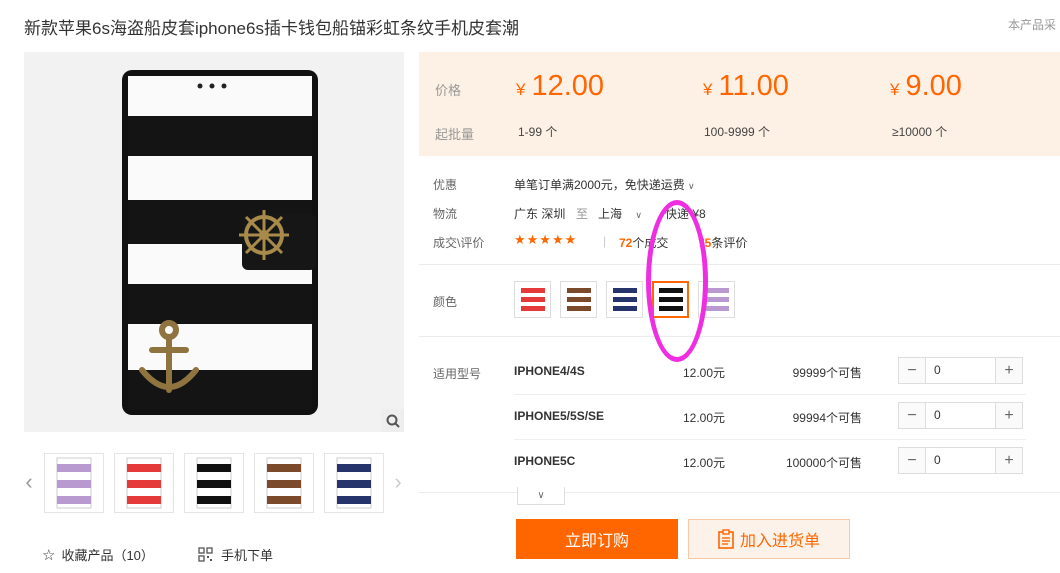  Describe the element at coordinates (107, 555) in the screenshot. I see `favorite-label: 收藏产品（10）` at that location.